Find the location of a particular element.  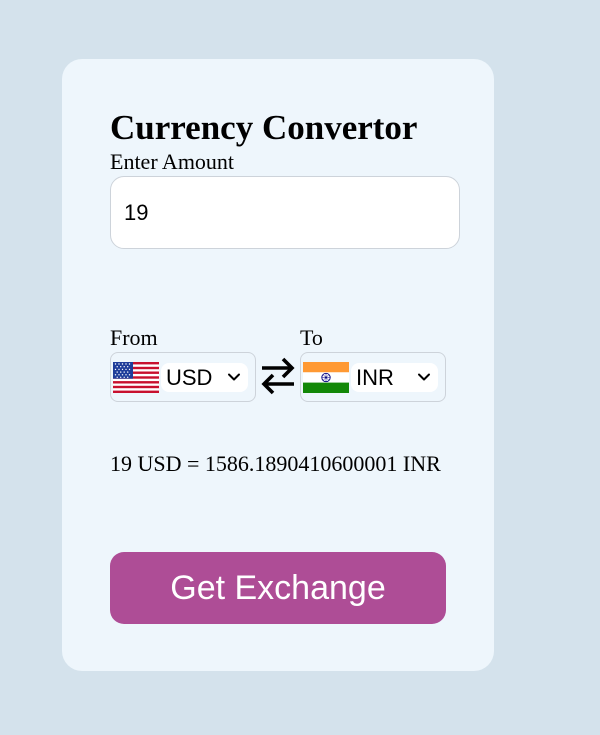

page-title: Currency Convertor is located at coordinates (264, 127).